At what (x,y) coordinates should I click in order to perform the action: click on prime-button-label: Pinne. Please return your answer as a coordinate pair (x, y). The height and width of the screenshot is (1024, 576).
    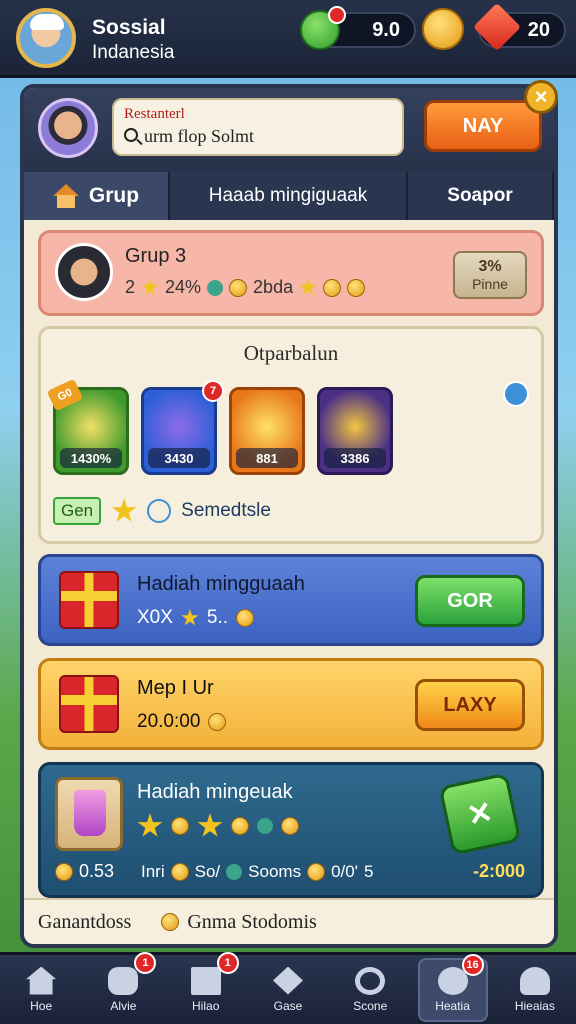
    Looking at the image, I should click on (490, 284).